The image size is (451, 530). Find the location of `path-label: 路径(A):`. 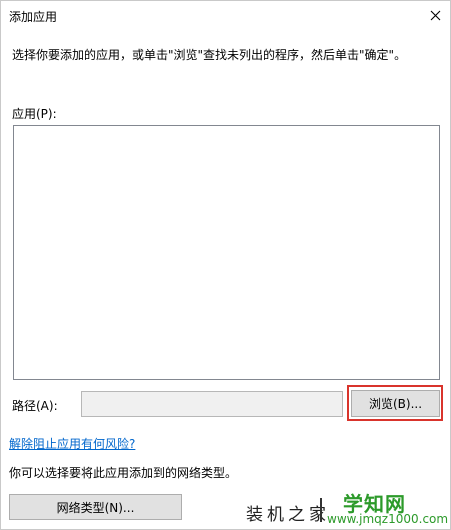

path-label: 路径(A): is located at coordinates (35, 406).